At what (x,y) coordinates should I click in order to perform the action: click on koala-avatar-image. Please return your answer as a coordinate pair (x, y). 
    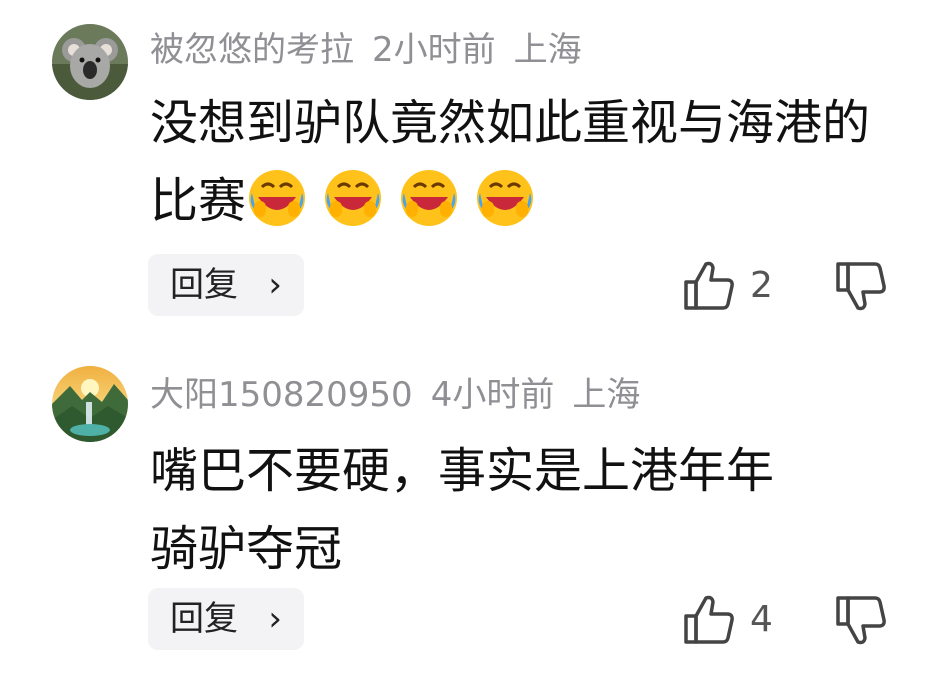
    Looking at the image, I should click on (90, 62).